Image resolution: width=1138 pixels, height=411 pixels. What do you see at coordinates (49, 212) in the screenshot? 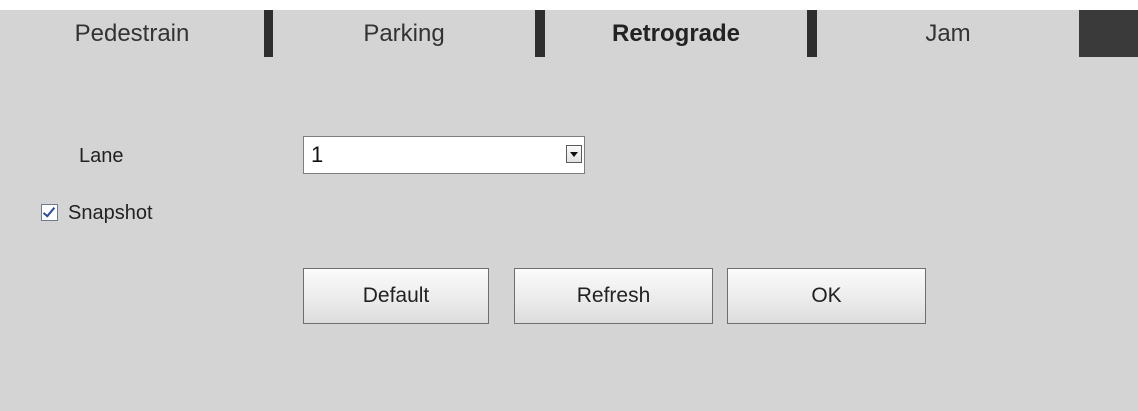
I see `snapshot-checkbox` at bounding box center [49, 212].